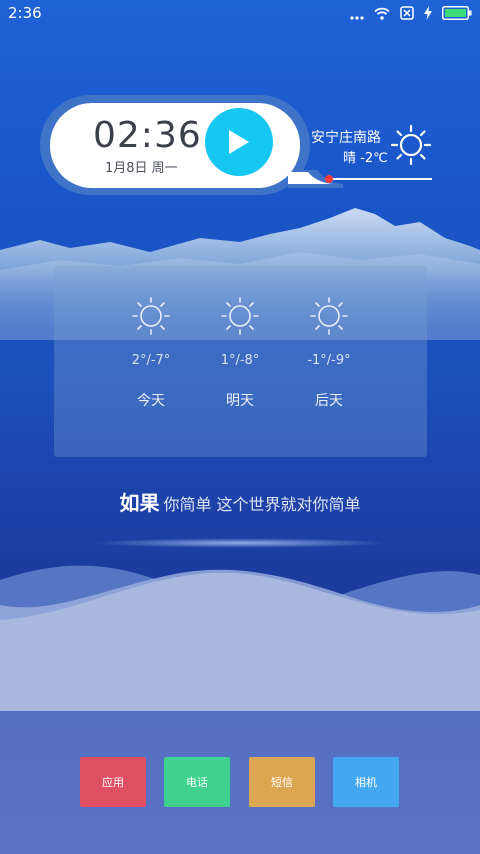 The height and width of the screenshot is (854, 480). I want to click on forecast-day: 今天, so click(151, 401).